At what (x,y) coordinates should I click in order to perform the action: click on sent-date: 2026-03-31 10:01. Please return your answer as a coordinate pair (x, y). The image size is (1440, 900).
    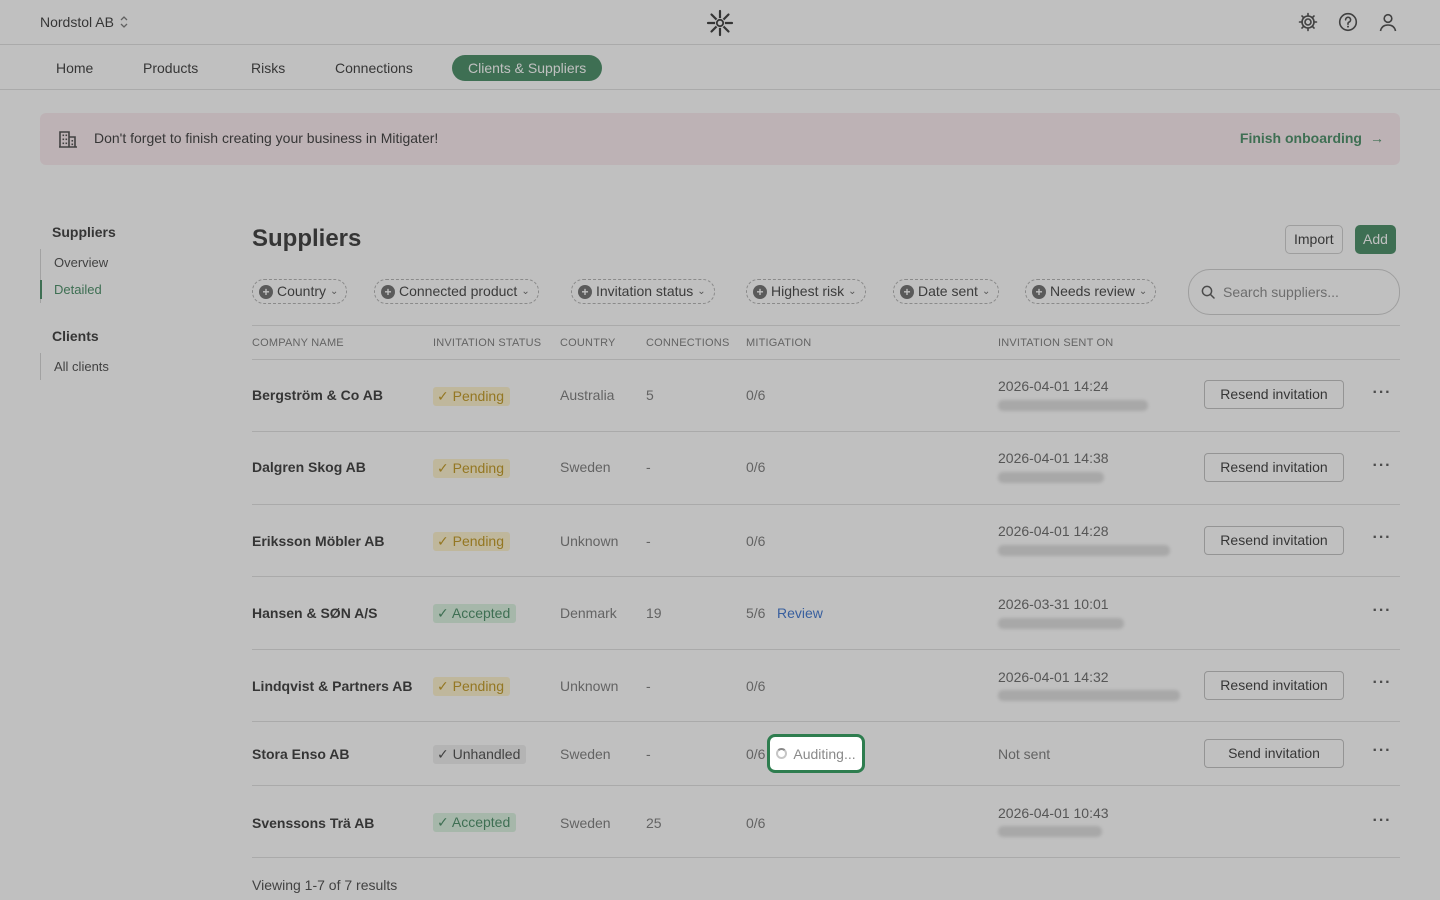
    Looking at the image, I should click on (1053, 604).